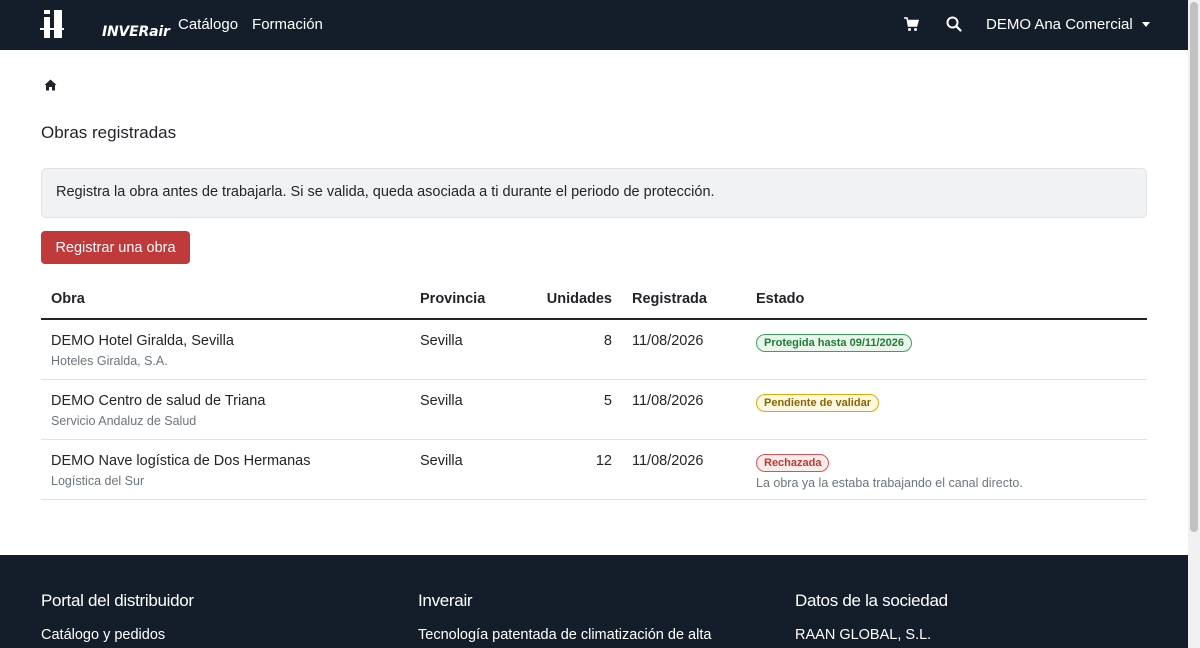  I want to click on nav-link-formacion: Formación, so click(287, 24).